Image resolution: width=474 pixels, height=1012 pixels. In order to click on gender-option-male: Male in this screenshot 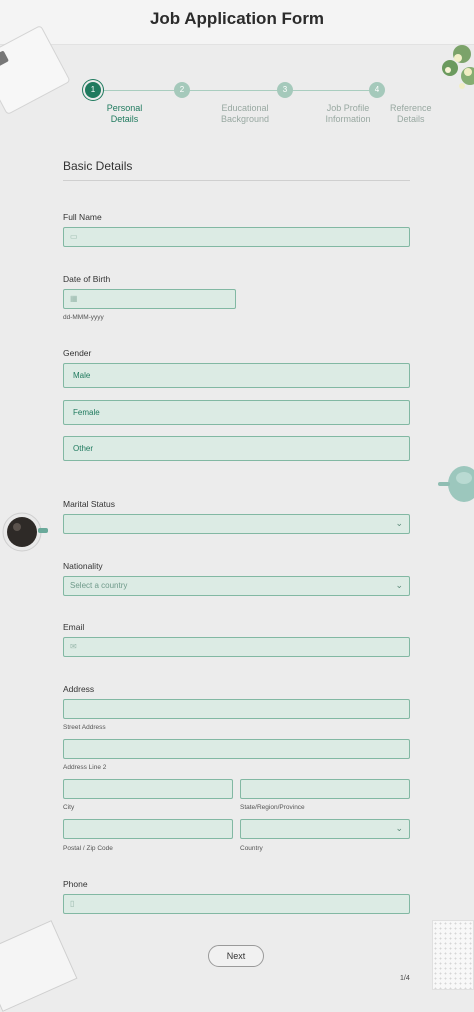, I will do `click(236, 375)`.